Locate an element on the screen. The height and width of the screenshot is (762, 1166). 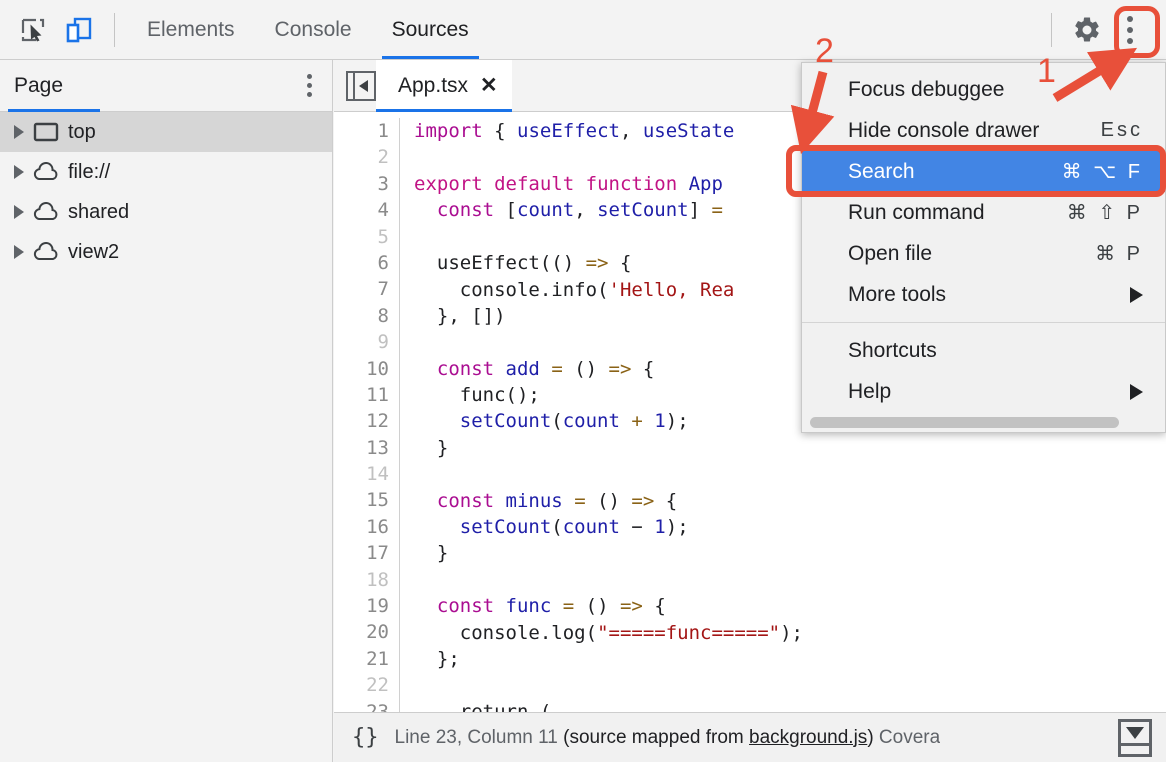
code-line-text: console.info('Hello, Rea is located at coordinates (597, 289).